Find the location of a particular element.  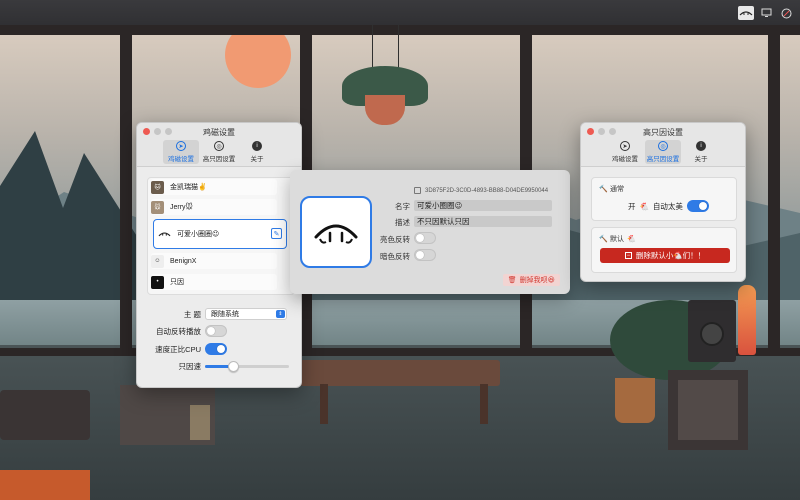

speed-slider is located at coordinates (247, 366).